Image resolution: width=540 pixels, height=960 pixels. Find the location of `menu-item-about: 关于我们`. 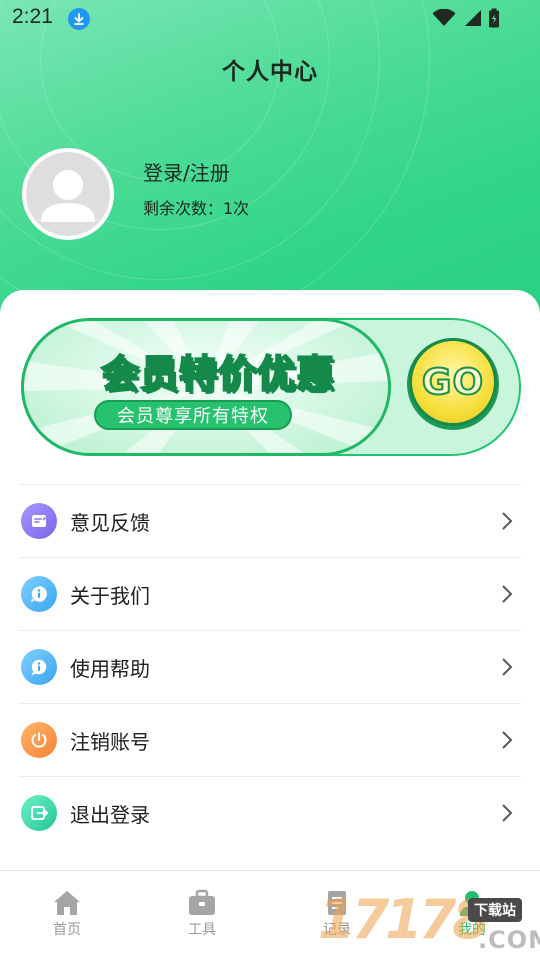

menu-item-about: 关于我们 is located at coordinates (270, 593).